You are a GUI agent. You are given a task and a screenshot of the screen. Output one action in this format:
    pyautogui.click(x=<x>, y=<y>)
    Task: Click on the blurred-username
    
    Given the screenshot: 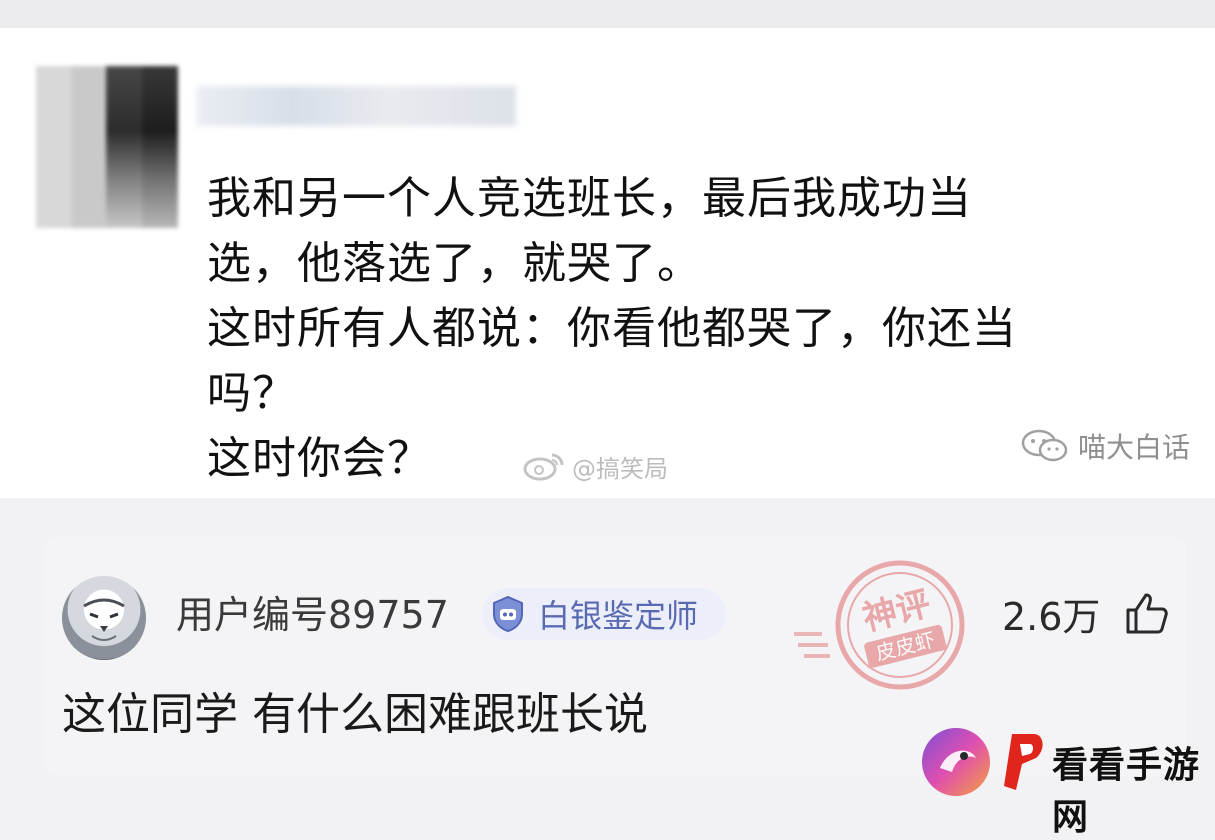 What is the action you would take?
    pyautogui.click(x=356, y=106)
    